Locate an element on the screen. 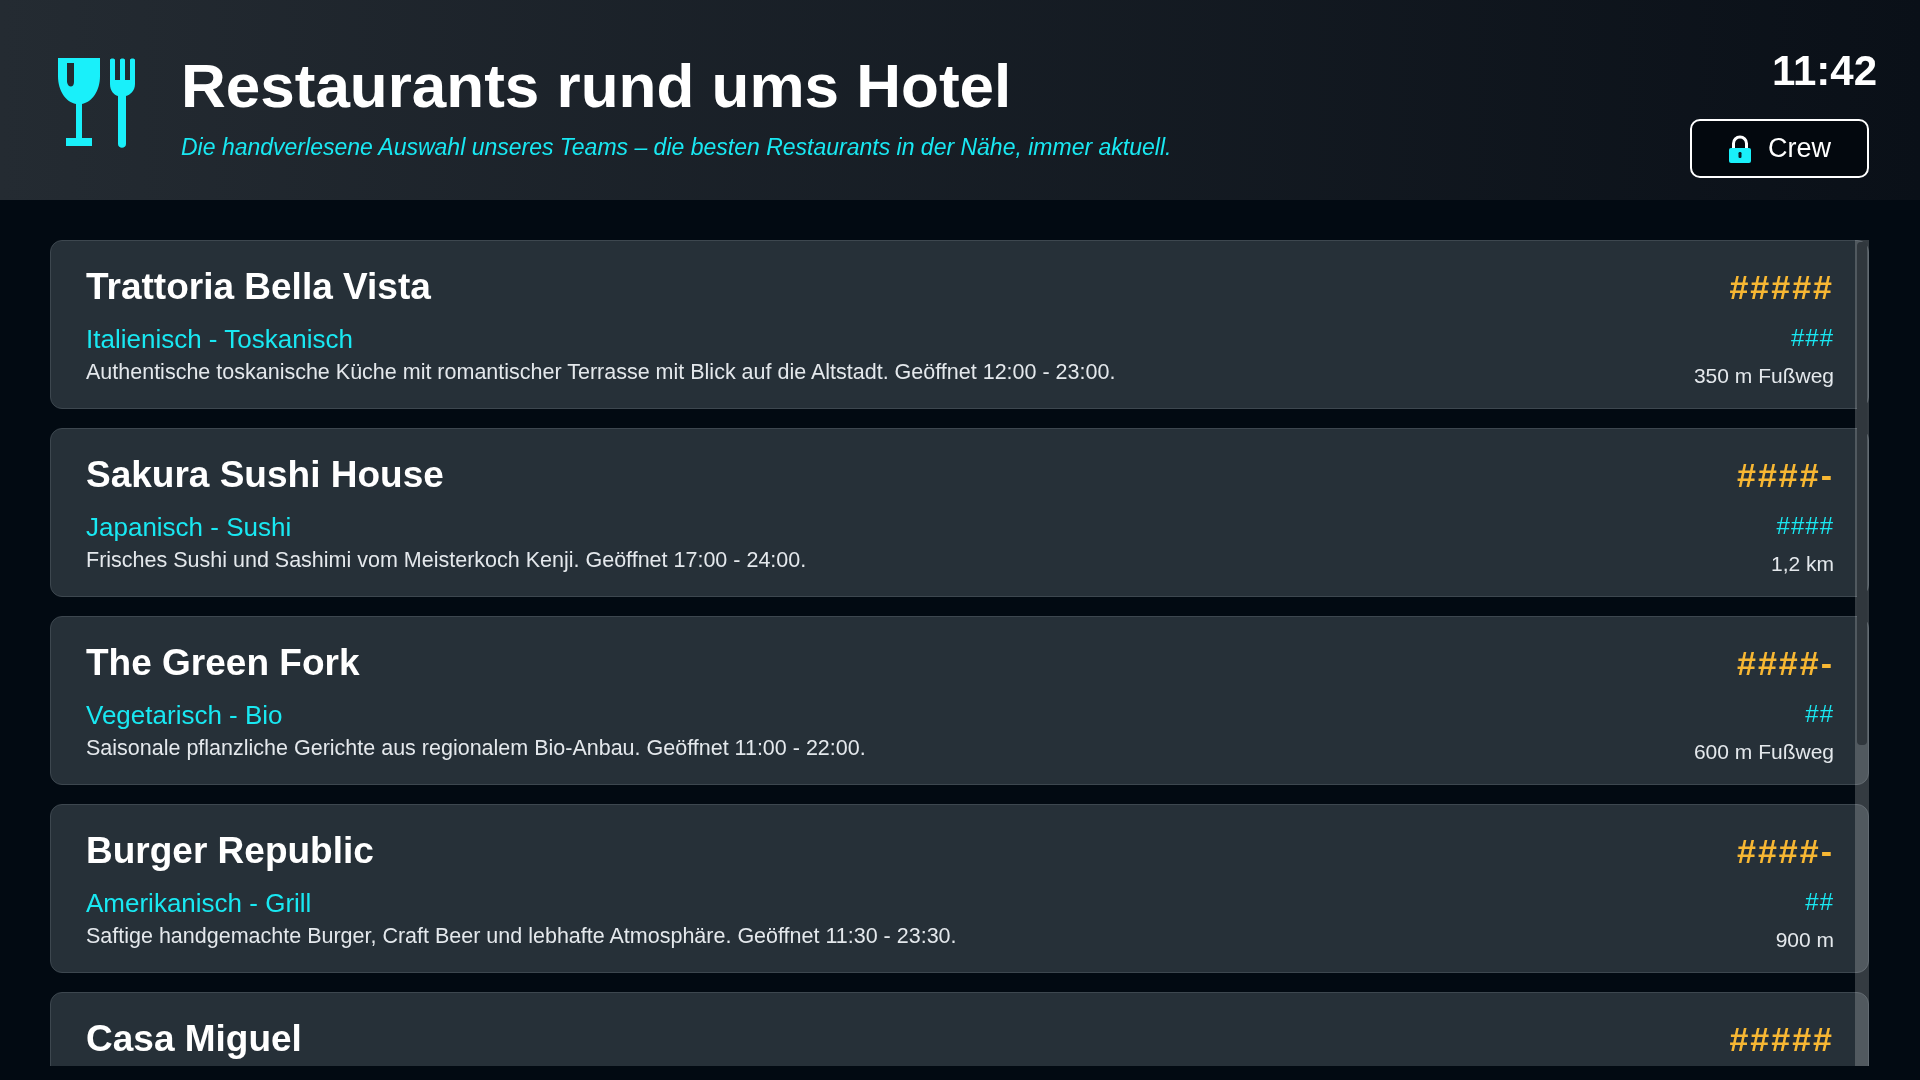  restaurant-card: Burger Republic Amerikanisch - Grill Saftige handgemachte Burger, Craft Beer und lebhafte Atmosphäre. Geöffnet 11:30 - 23:30. ####- ## 900 m is located at coordinates (959, 888).